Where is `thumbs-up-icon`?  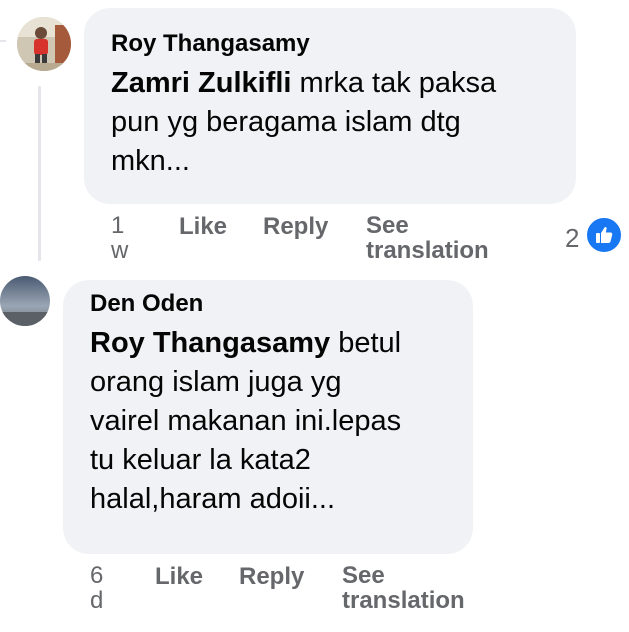 thumbs-up-icon is located at coordinates (604, 235).